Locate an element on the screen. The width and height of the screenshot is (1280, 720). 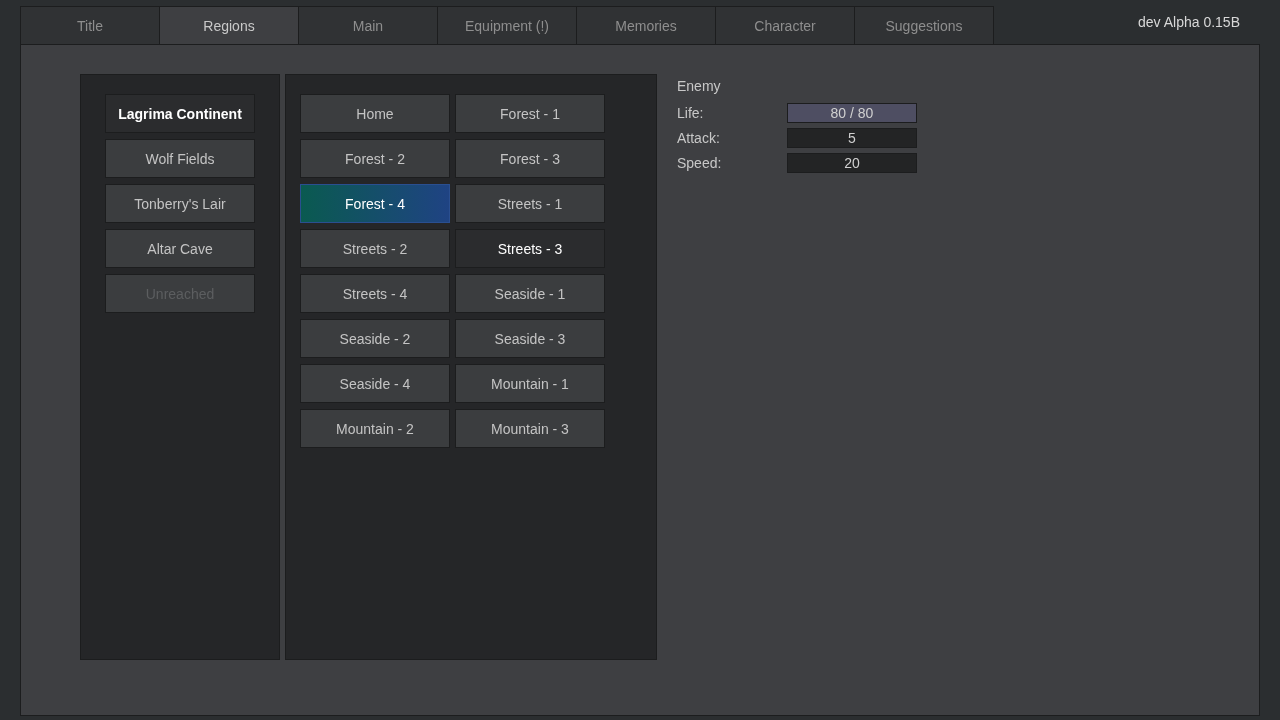
zone-button: Streets - 2 is located at coordinates (375, 248).